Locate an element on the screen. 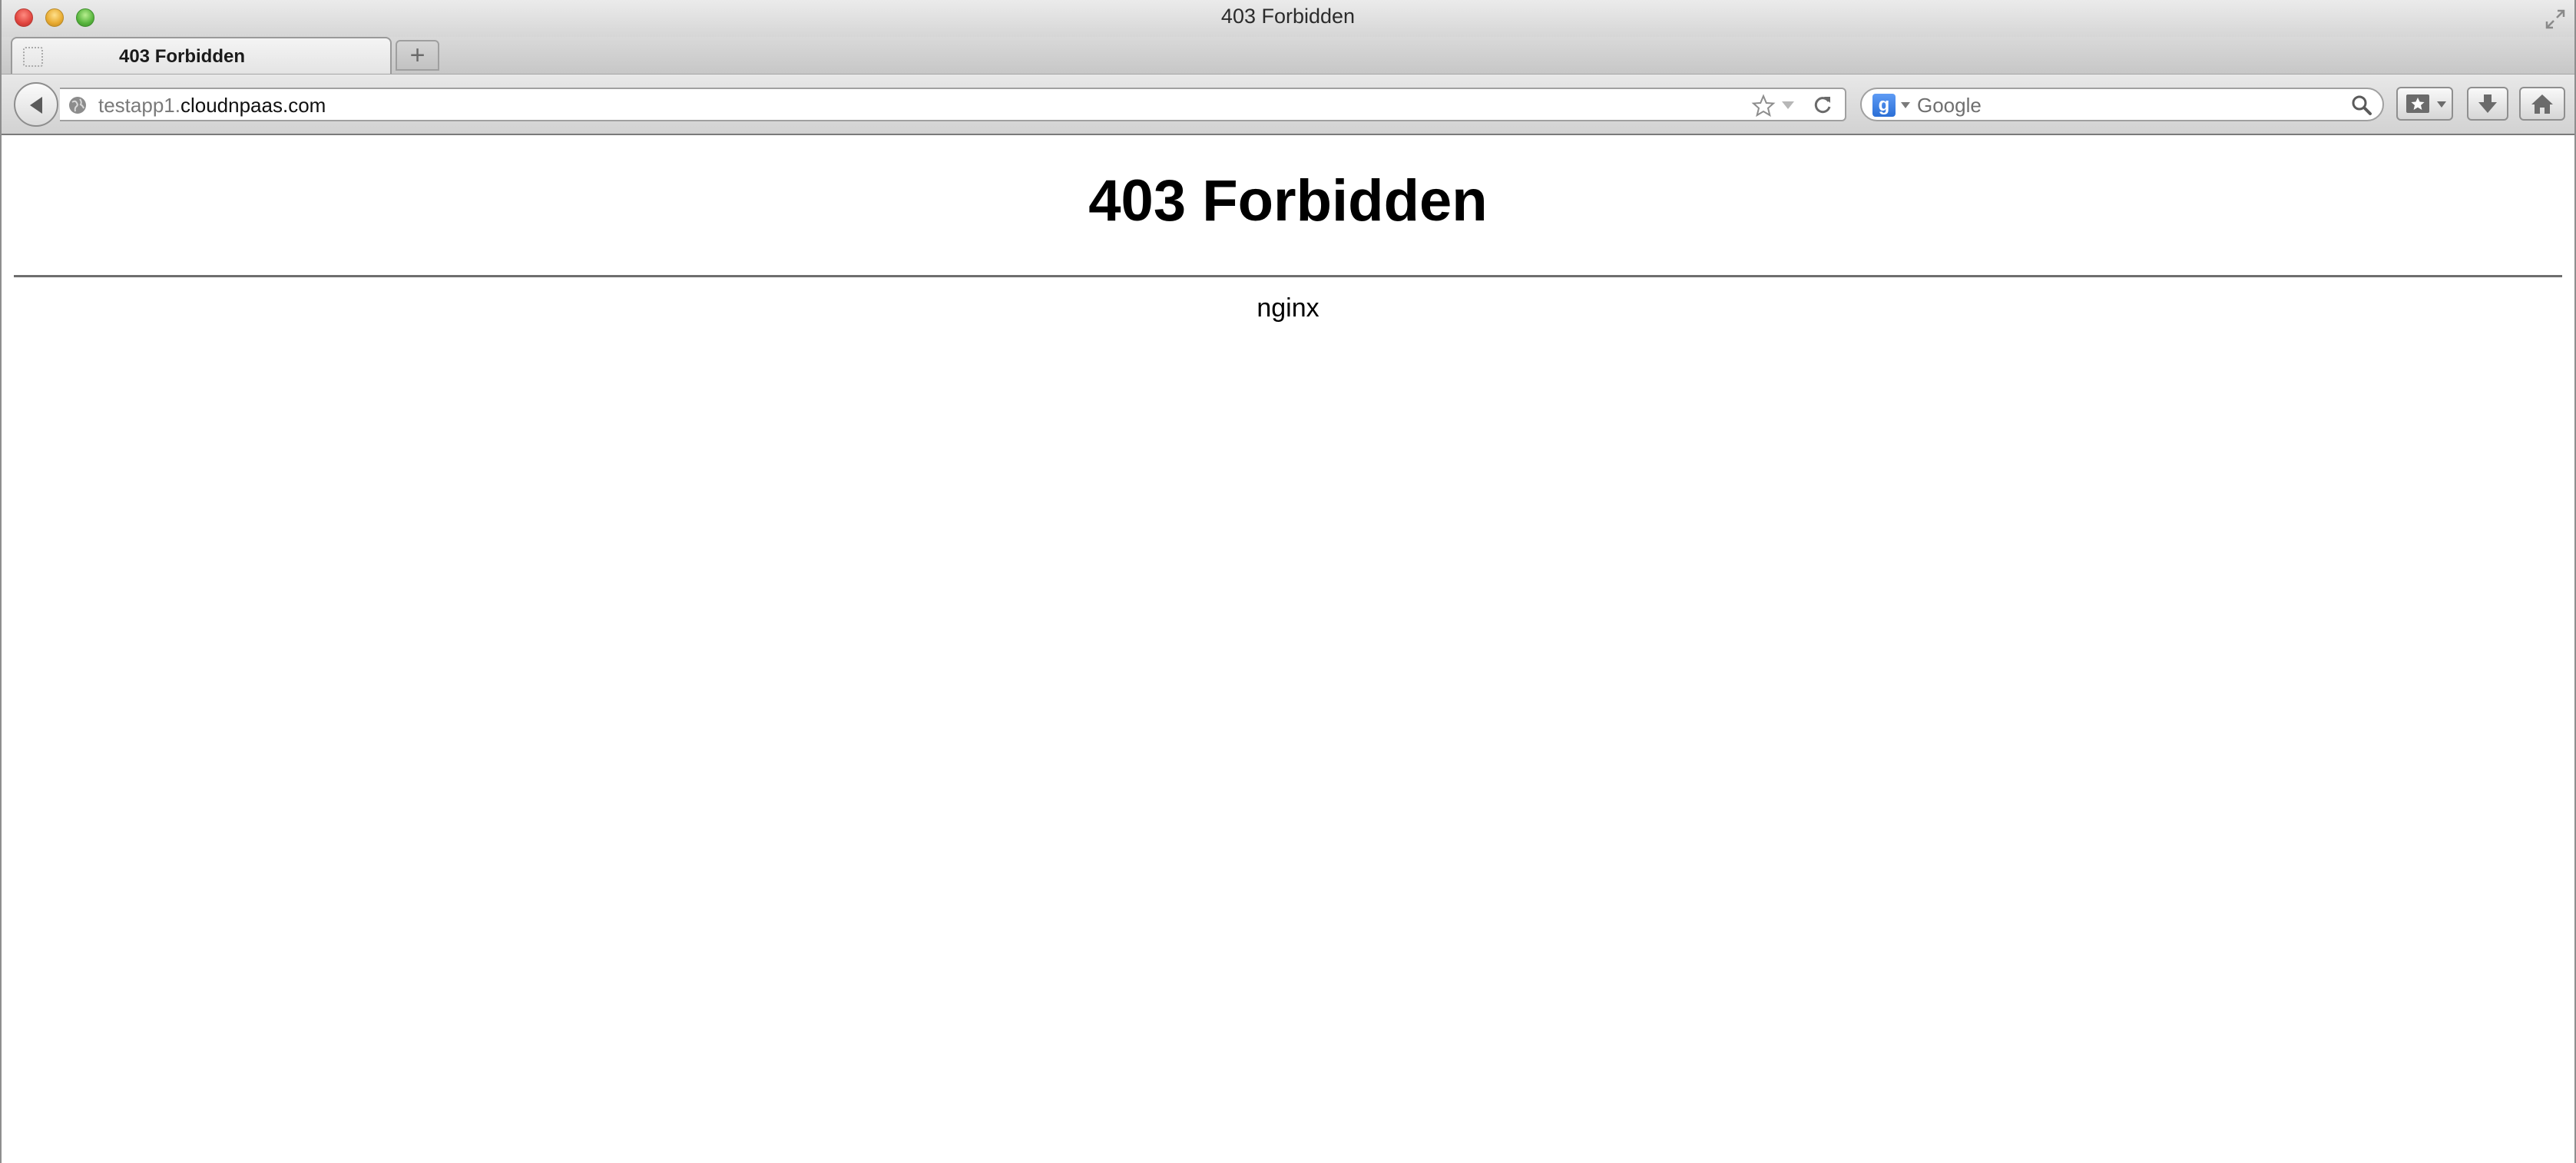  home-button is located at coordinates (2542, 104).